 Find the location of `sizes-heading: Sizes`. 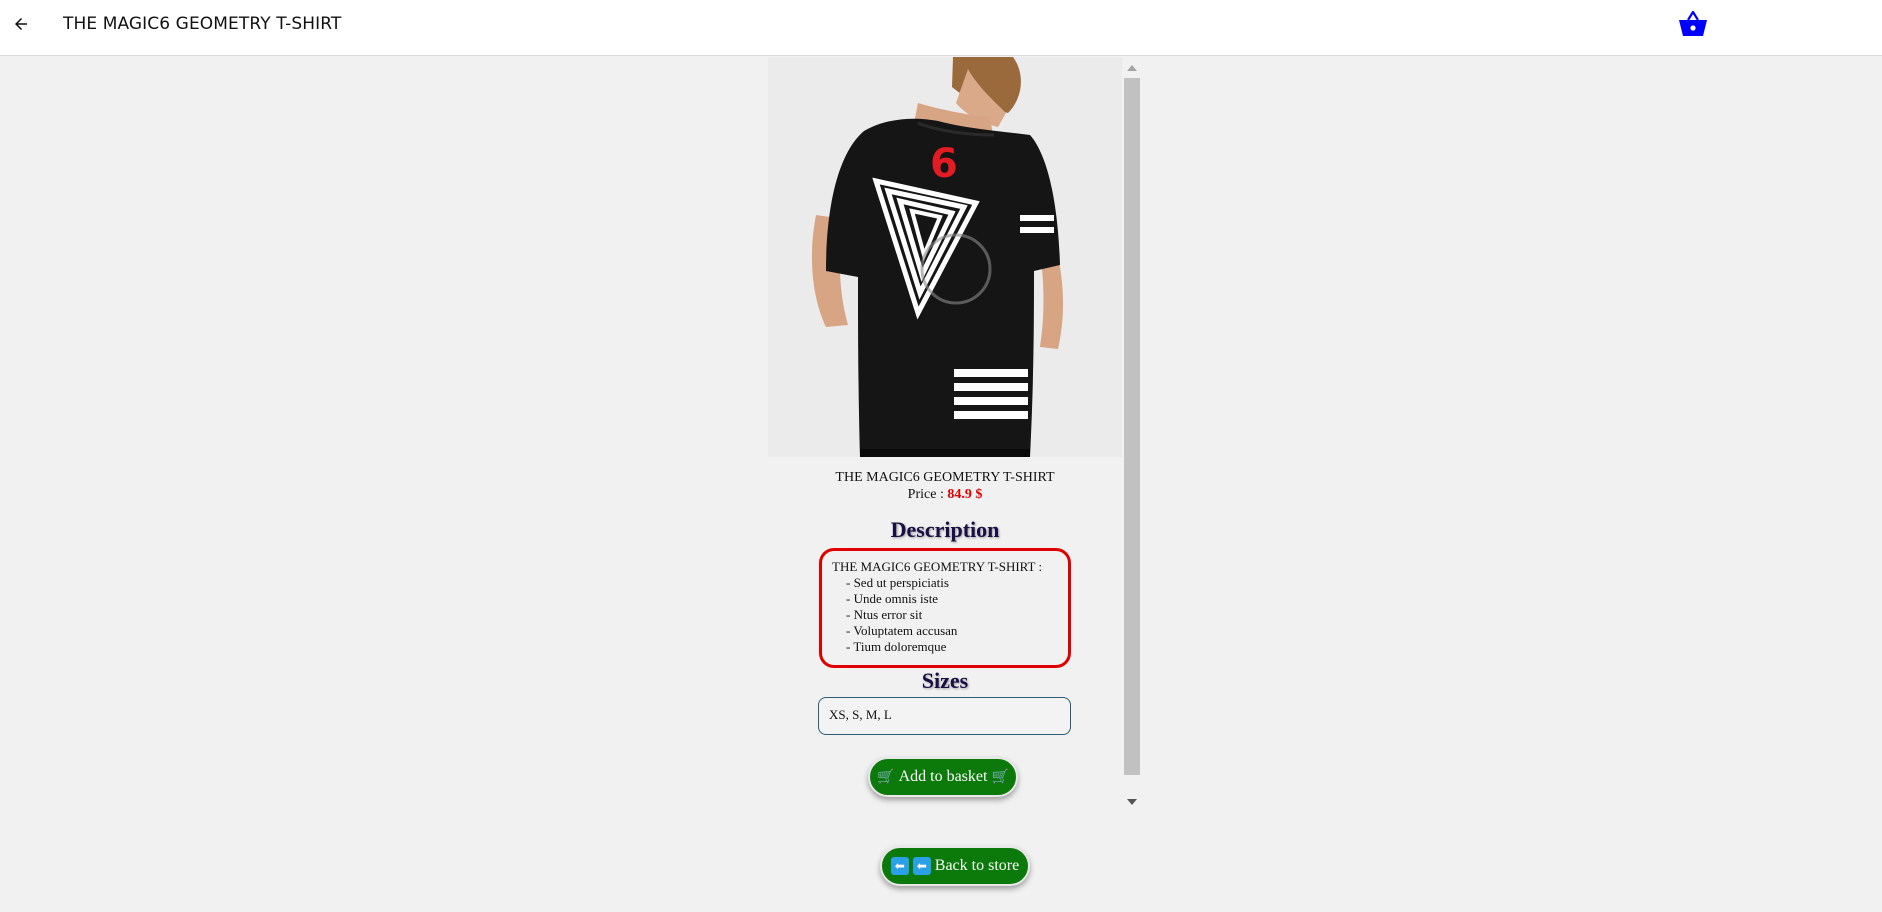

sizes-heading: Sizes is located at coordinates (945, 680).